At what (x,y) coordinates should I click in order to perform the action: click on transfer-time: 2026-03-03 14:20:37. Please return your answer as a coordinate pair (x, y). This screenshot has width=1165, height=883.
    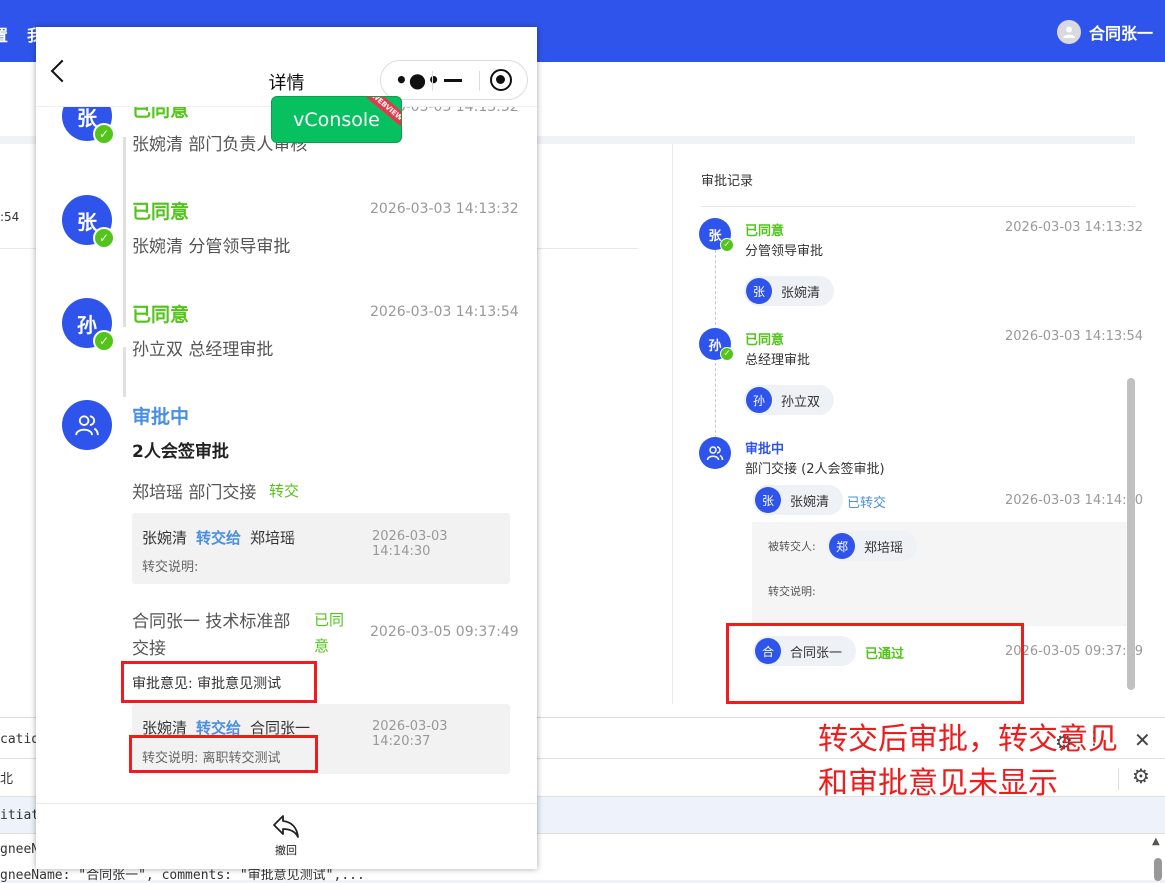
    Looking at the image, I should click on (410, 734).